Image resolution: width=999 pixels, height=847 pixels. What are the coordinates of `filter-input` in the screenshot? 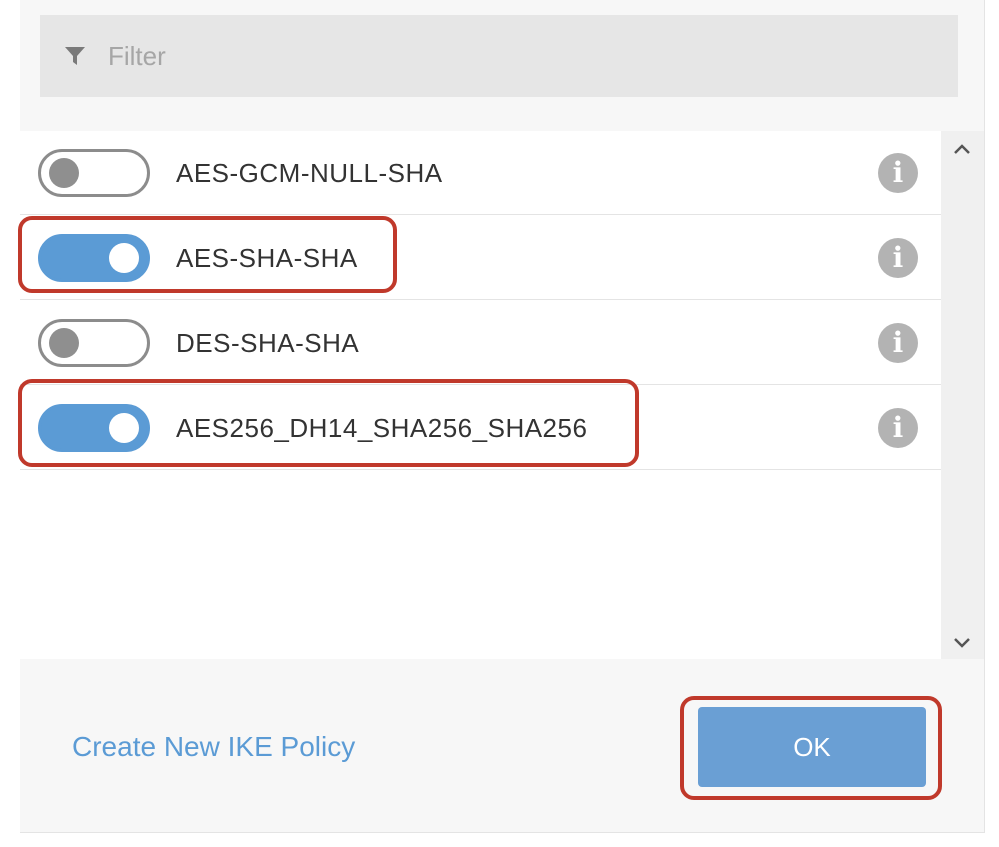 It's located at (508, 56).